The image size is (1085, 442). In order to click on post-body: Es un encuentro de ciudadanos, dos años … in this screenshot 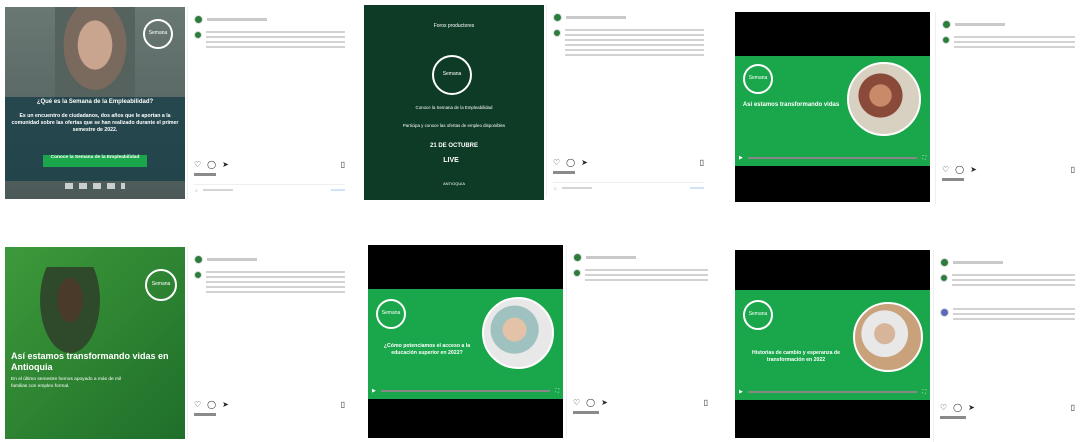, I will do `click(95, 123)`.